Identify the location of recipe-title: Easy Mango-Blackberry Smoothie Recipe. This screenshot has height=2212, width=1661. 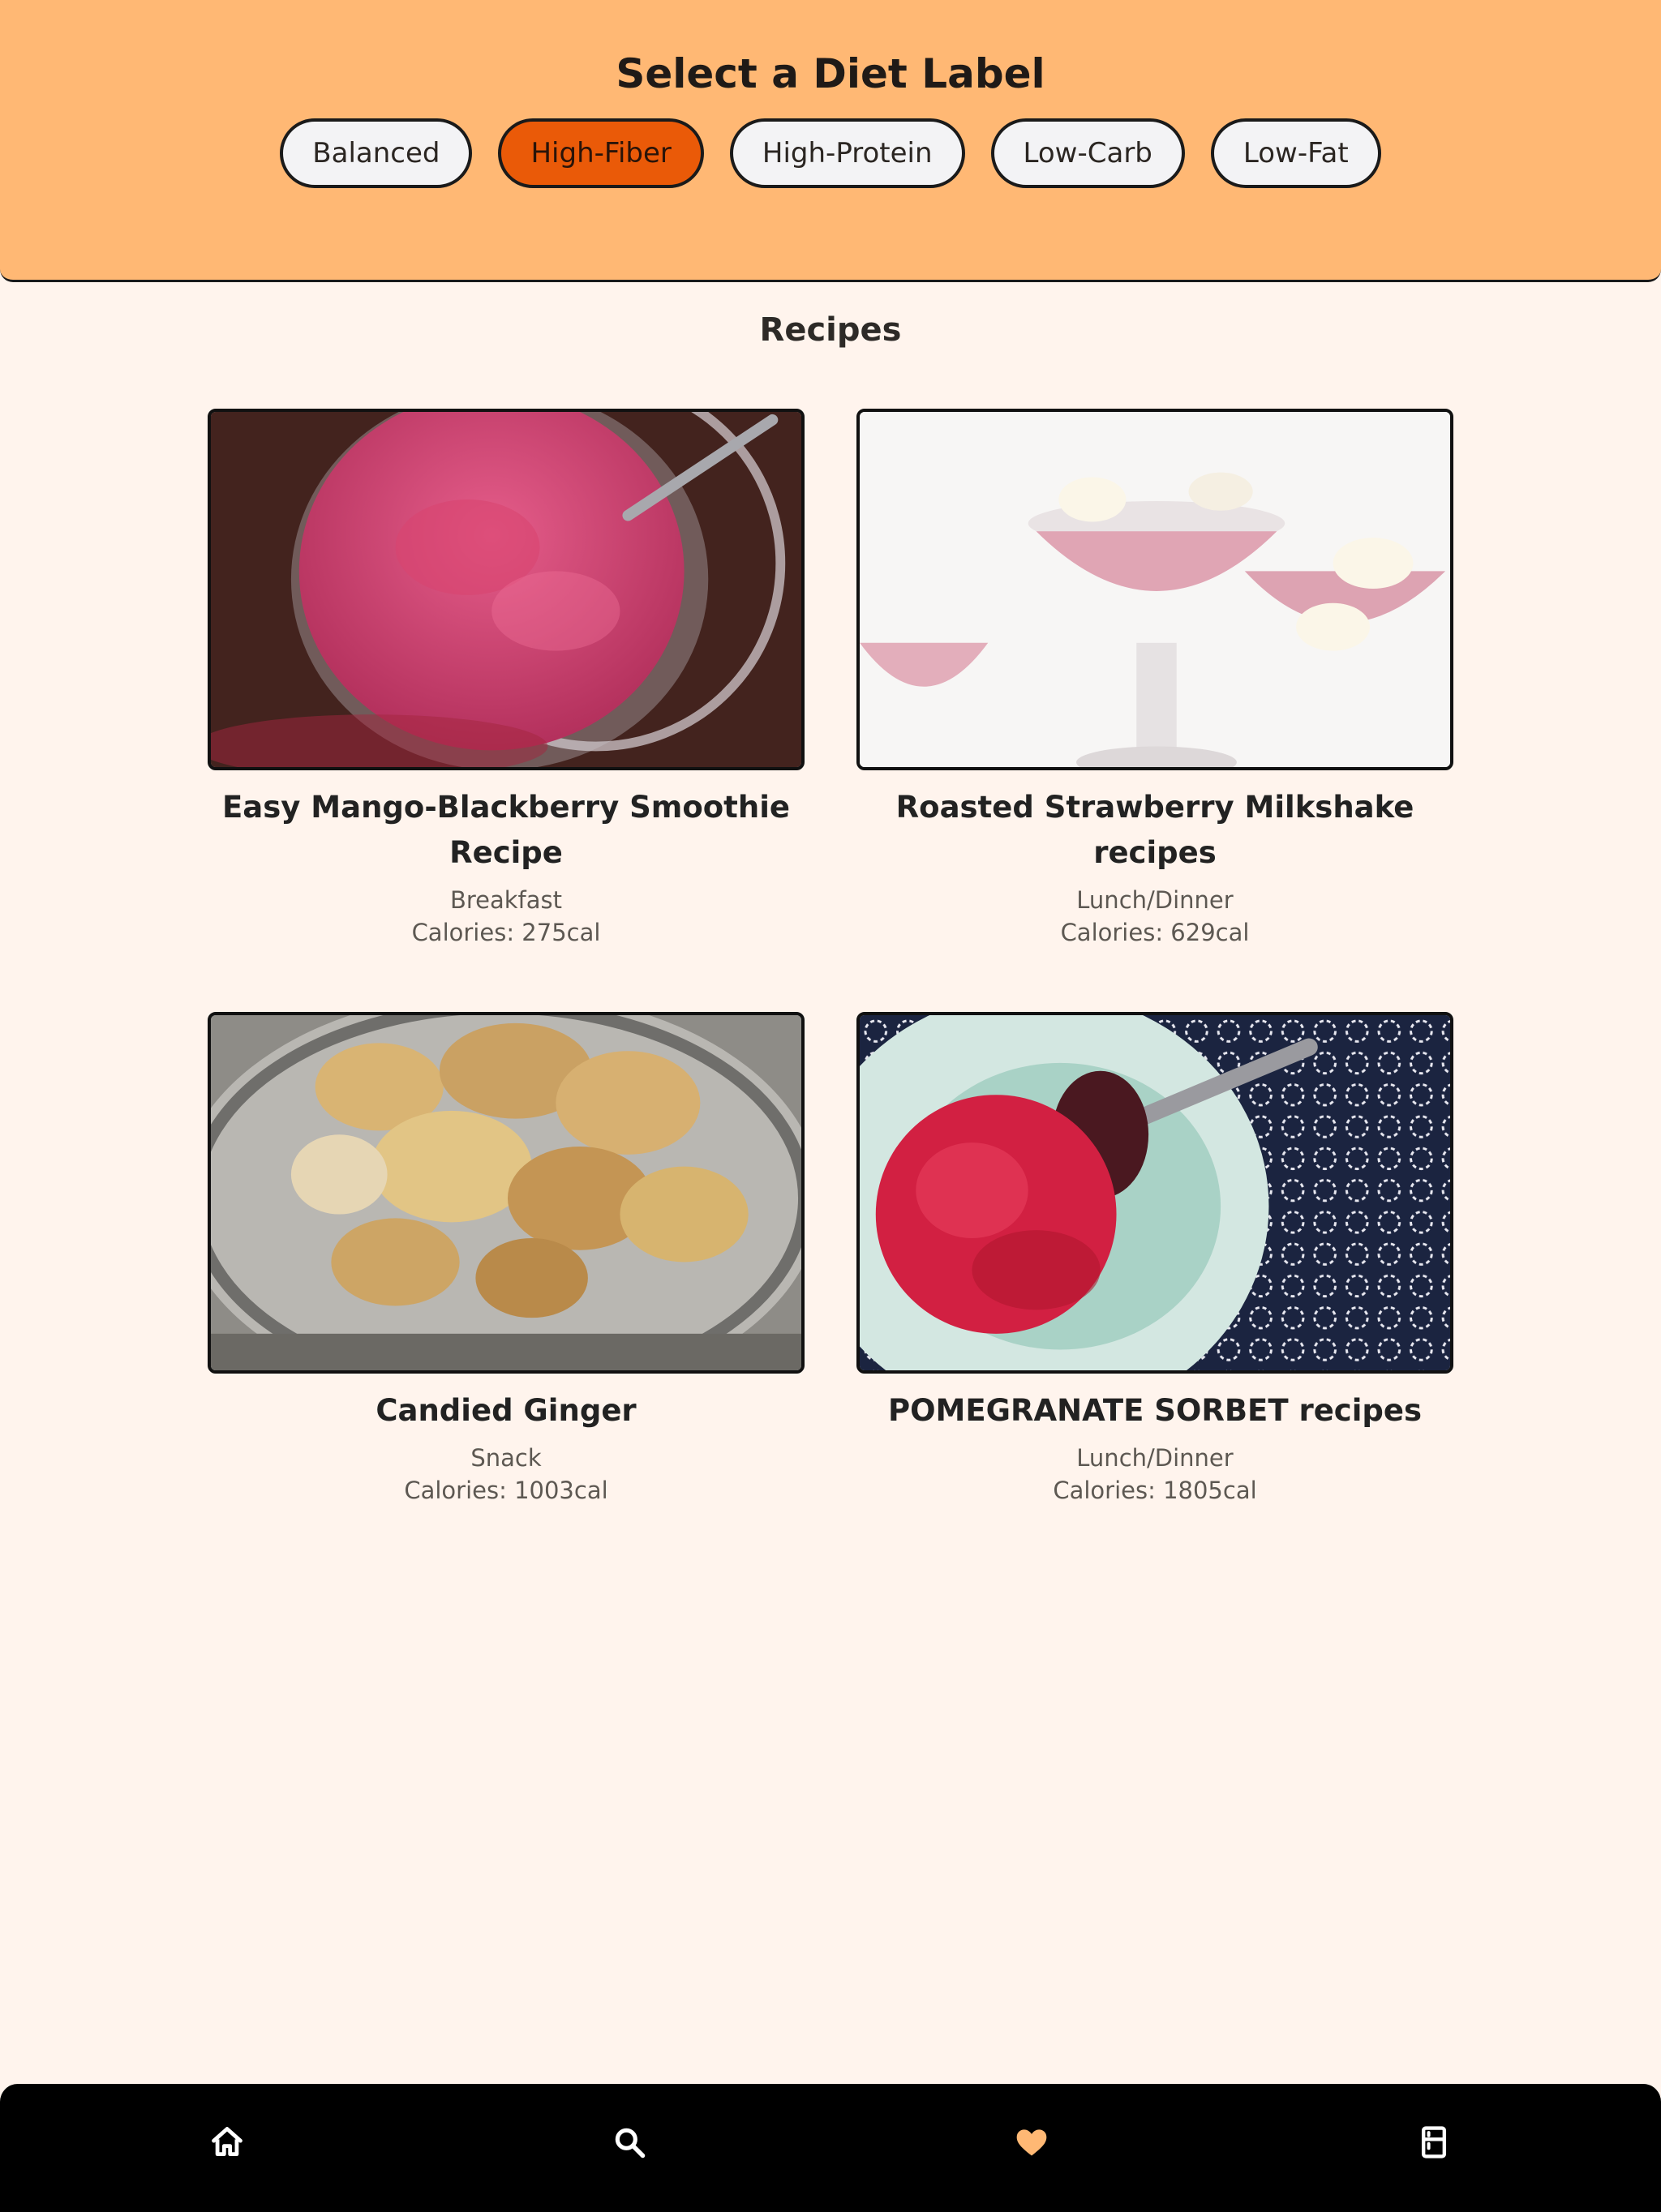
(506, 830).